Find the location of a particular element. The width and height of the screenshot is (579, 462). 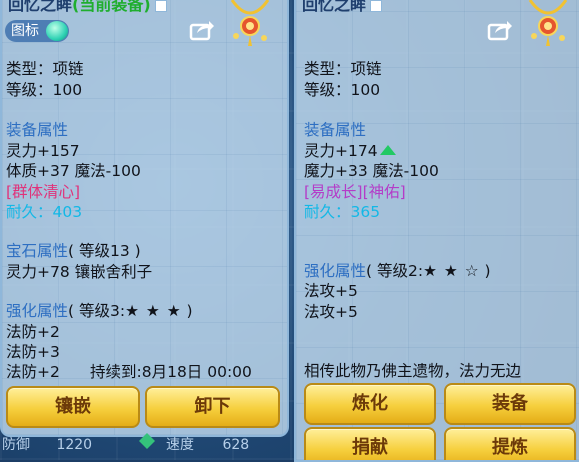

enhance-stat-1: 法防+2 is located at coordinates (33, 332).